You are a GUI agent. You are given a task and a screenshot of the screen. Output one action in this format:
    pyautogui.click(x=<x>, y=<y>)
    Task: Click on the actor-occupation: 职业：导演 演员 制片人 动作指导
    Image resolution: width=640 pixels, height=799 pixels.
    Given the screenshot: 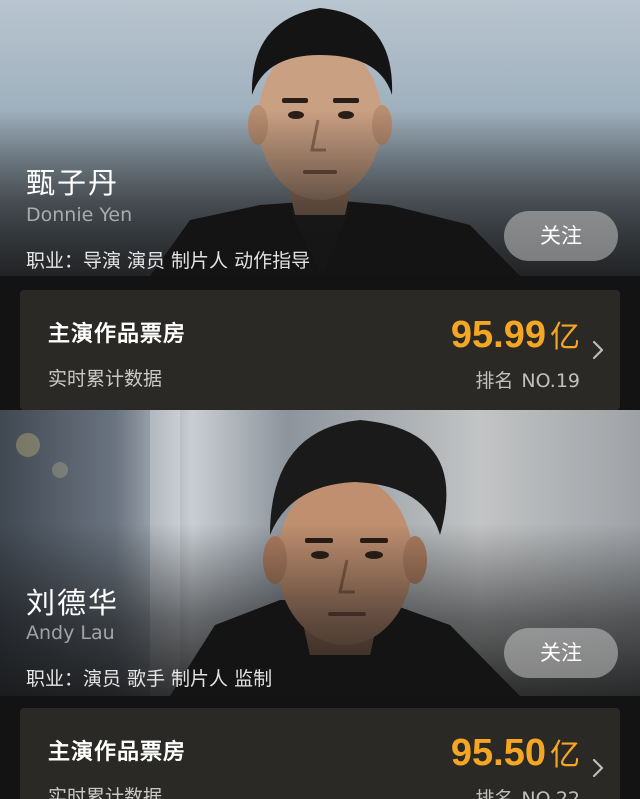 What is the action you would take?
    pyautogui.click(x=171, y=259)
    